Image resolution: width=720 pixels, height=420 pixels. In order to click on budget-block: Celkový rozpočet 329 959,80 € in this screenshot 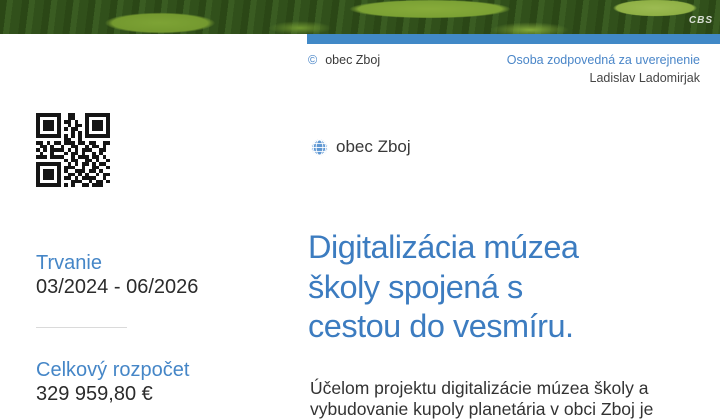, I will do `click(112, 382)`.